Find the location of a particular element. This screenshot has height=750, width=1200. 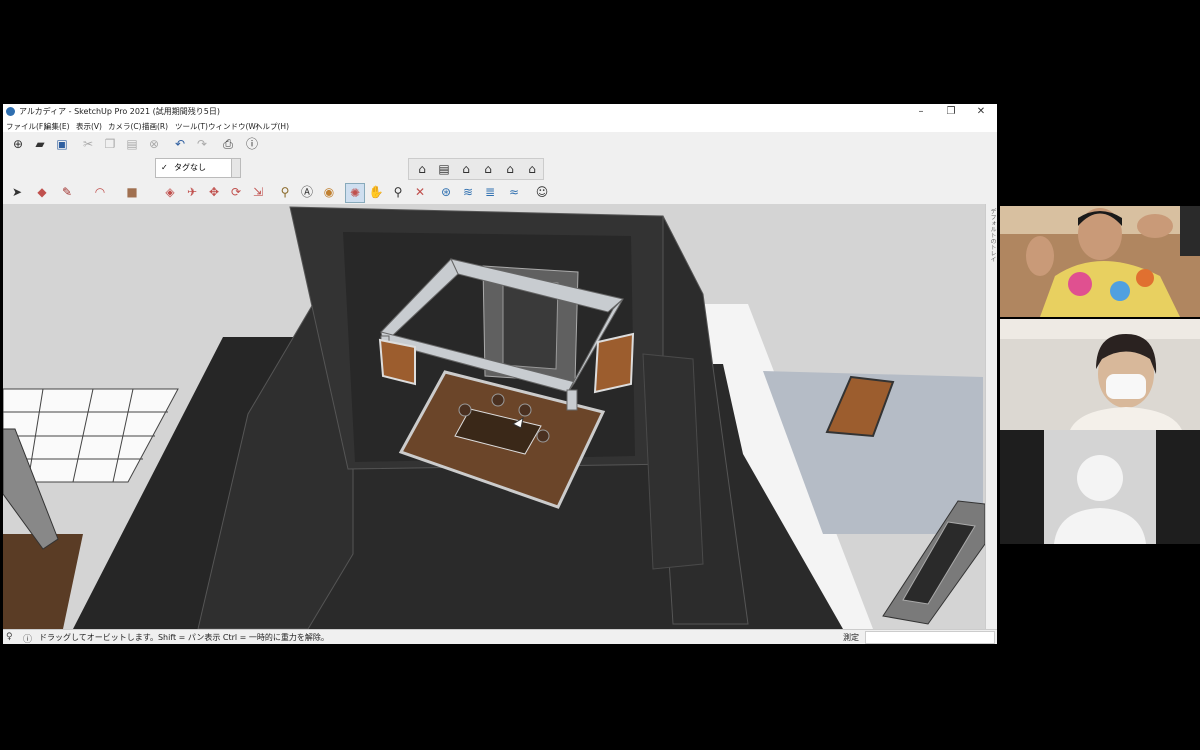

participant-2-feed is located at coordinates (1100, 374).